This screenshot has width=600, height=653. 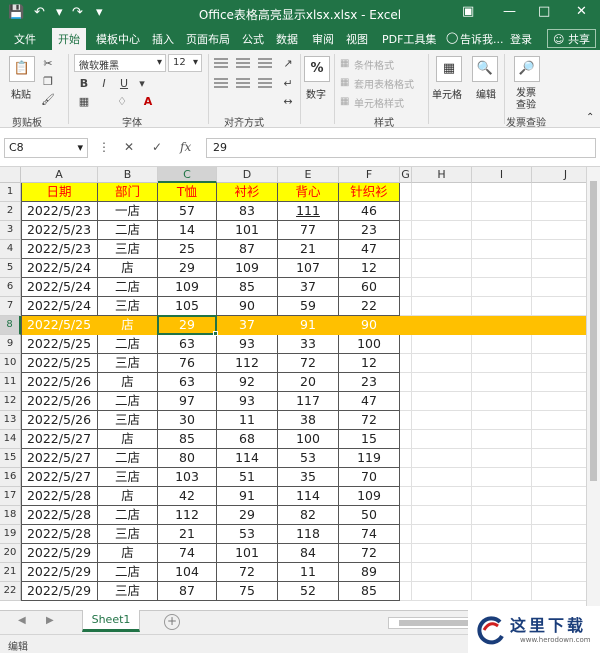 What do you see at coordinates (247, 268) in the screenshot?
I see `table-cell: 109` at bounding box center [247, 268].